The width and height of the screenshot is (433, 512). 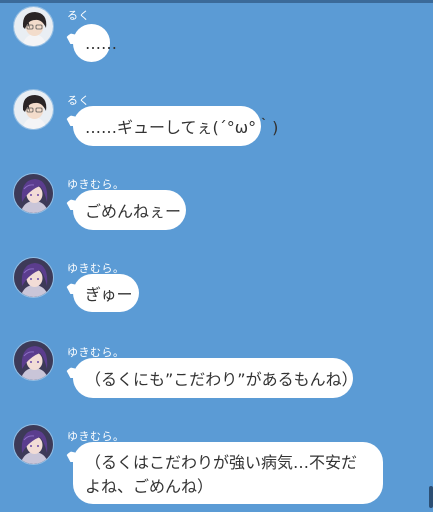 What do you see at coordinates (216, 1) in the screenshot?
I see `top-bar` at bounding box center [216, 1].